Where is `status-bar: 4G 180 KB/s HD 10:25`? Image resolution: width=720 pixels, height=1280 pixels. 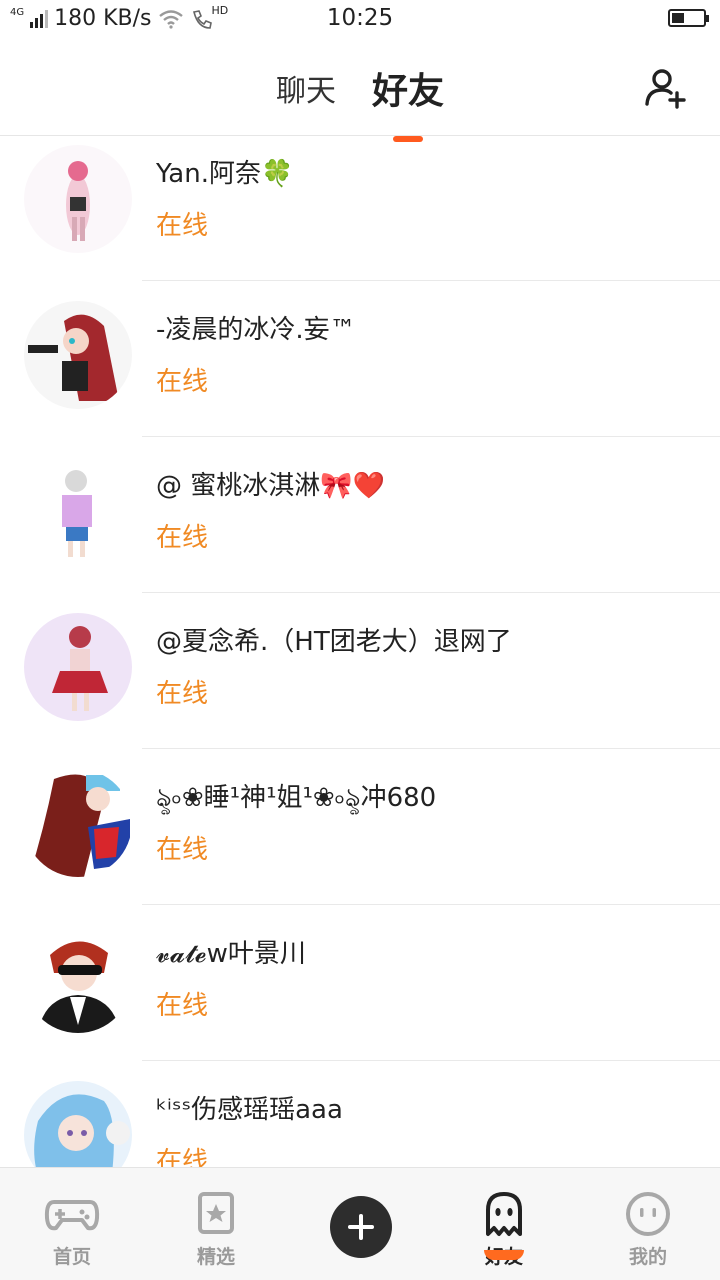
status-bar: 4G 180 KB/s HD 10:25 is located at coordinates (360, 19).